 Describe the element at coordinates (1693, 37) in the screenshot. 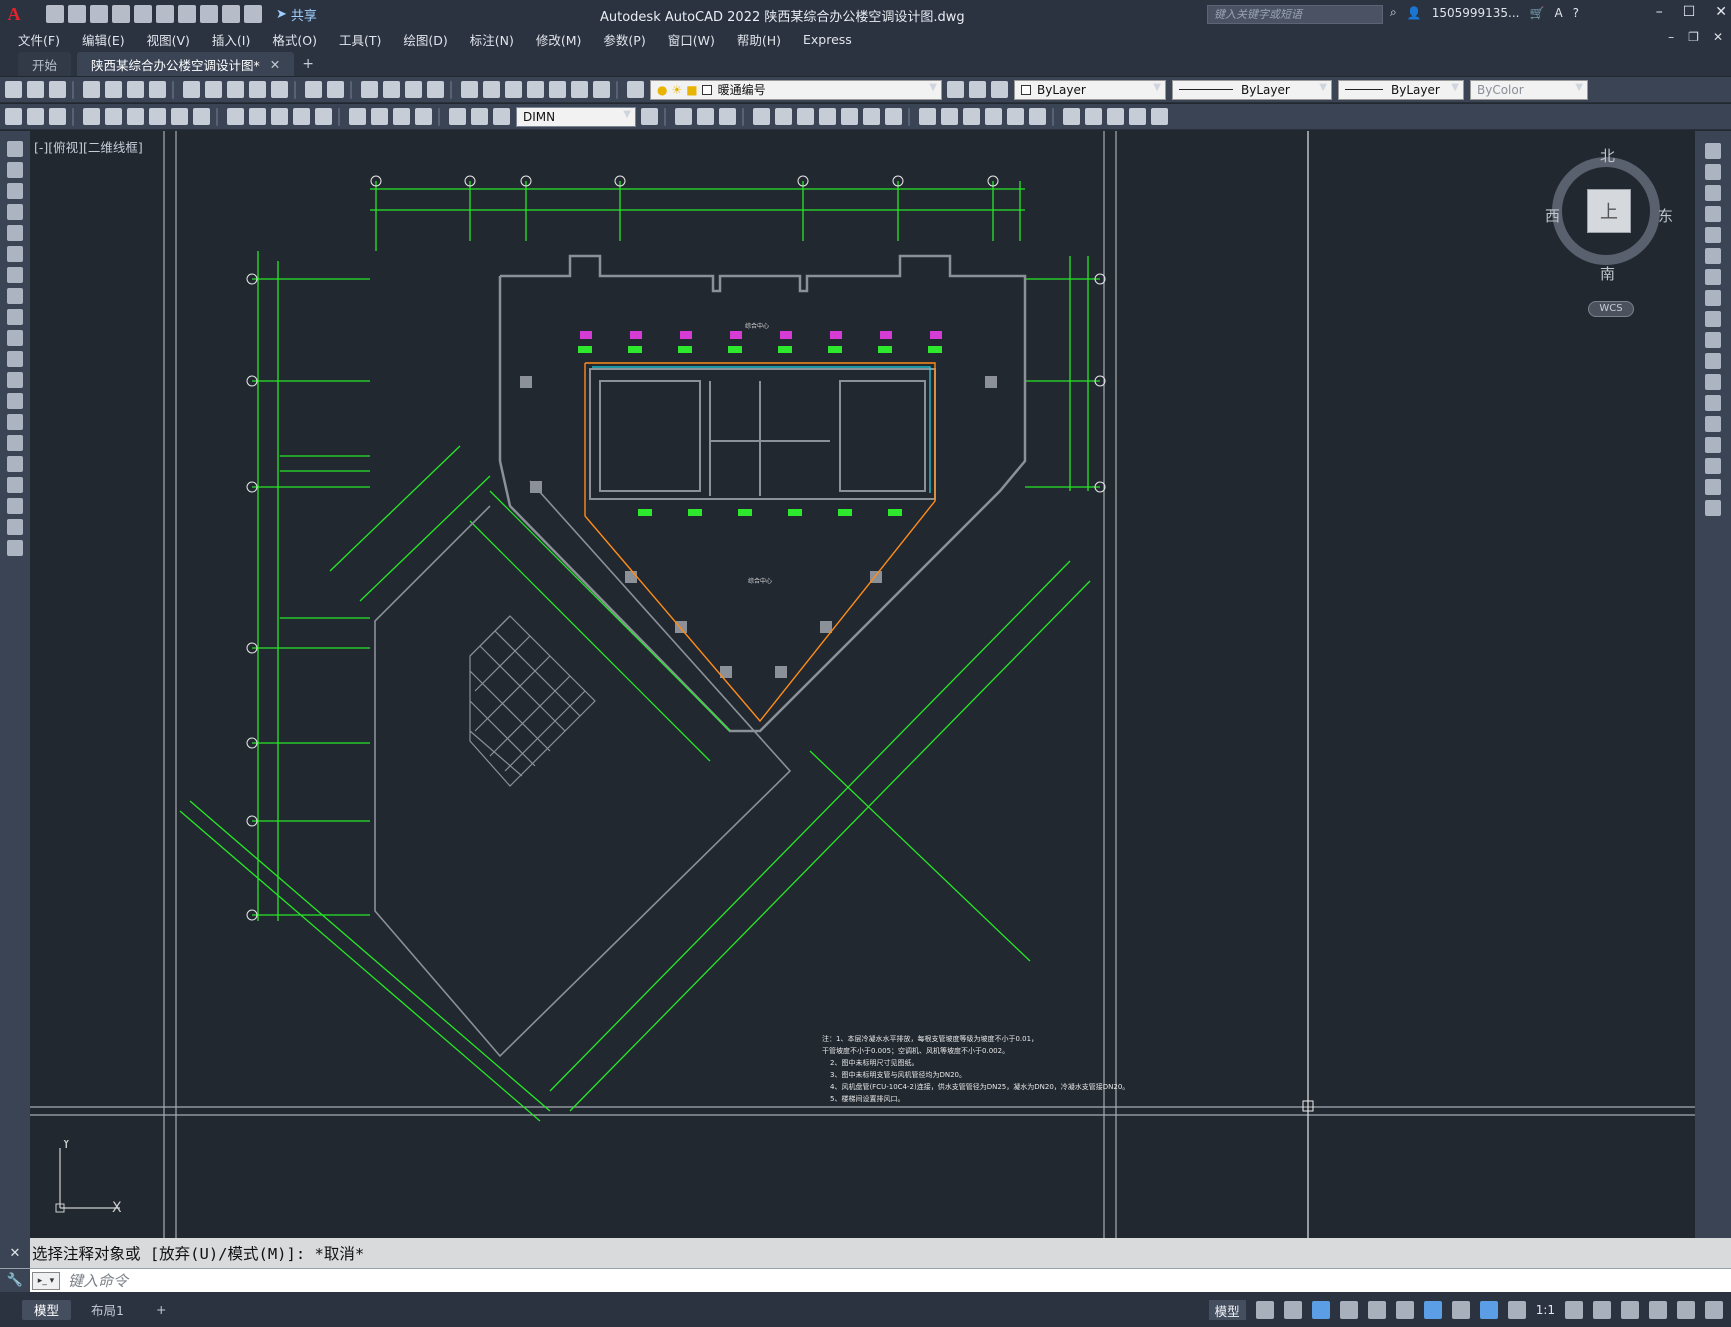

I see `doc-restore-icon: ❐` at that location.